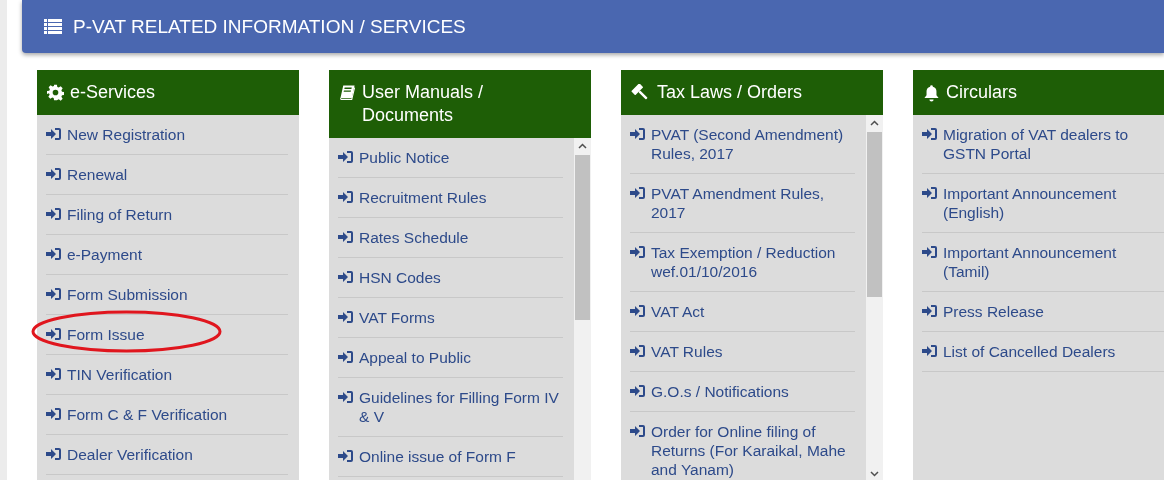  I want to click on service-link: Guidelines for Filling Form IV & V, so click(461, 407).